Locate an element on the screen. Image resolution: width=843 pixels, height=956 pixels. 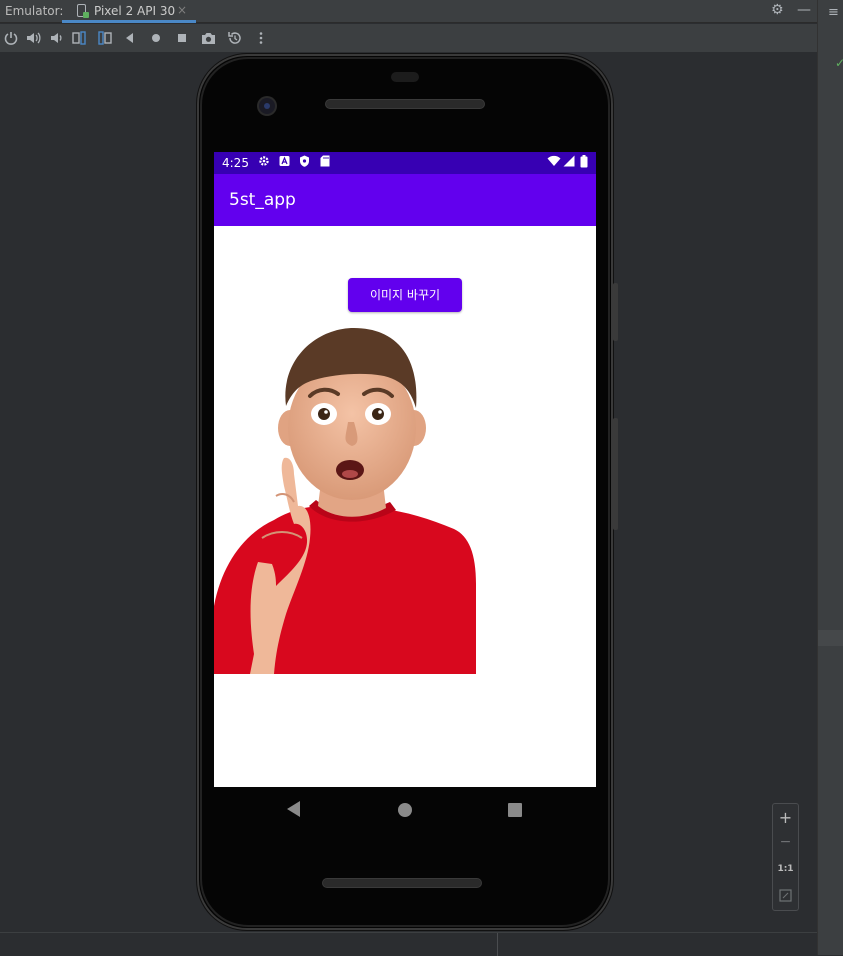
device-tab-label: Pixel 2 API 30 is located at coordinates (135, 11).